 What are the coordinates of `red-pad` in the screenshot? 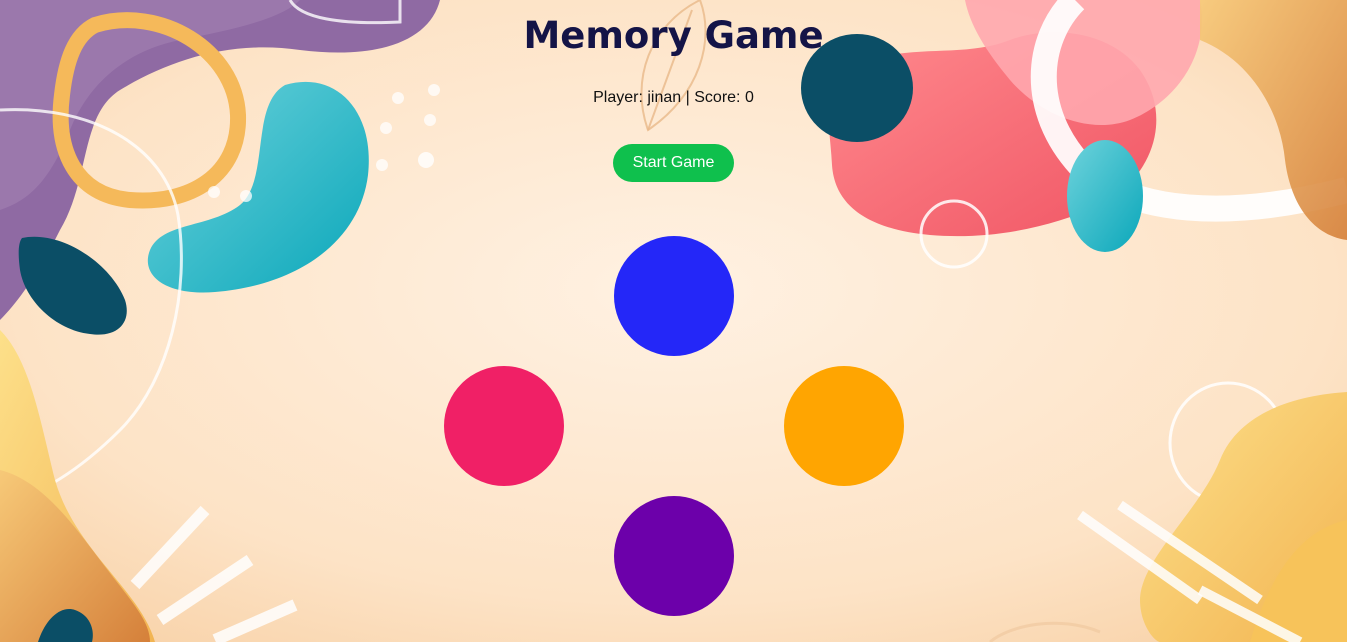 It's located at (504, 426).